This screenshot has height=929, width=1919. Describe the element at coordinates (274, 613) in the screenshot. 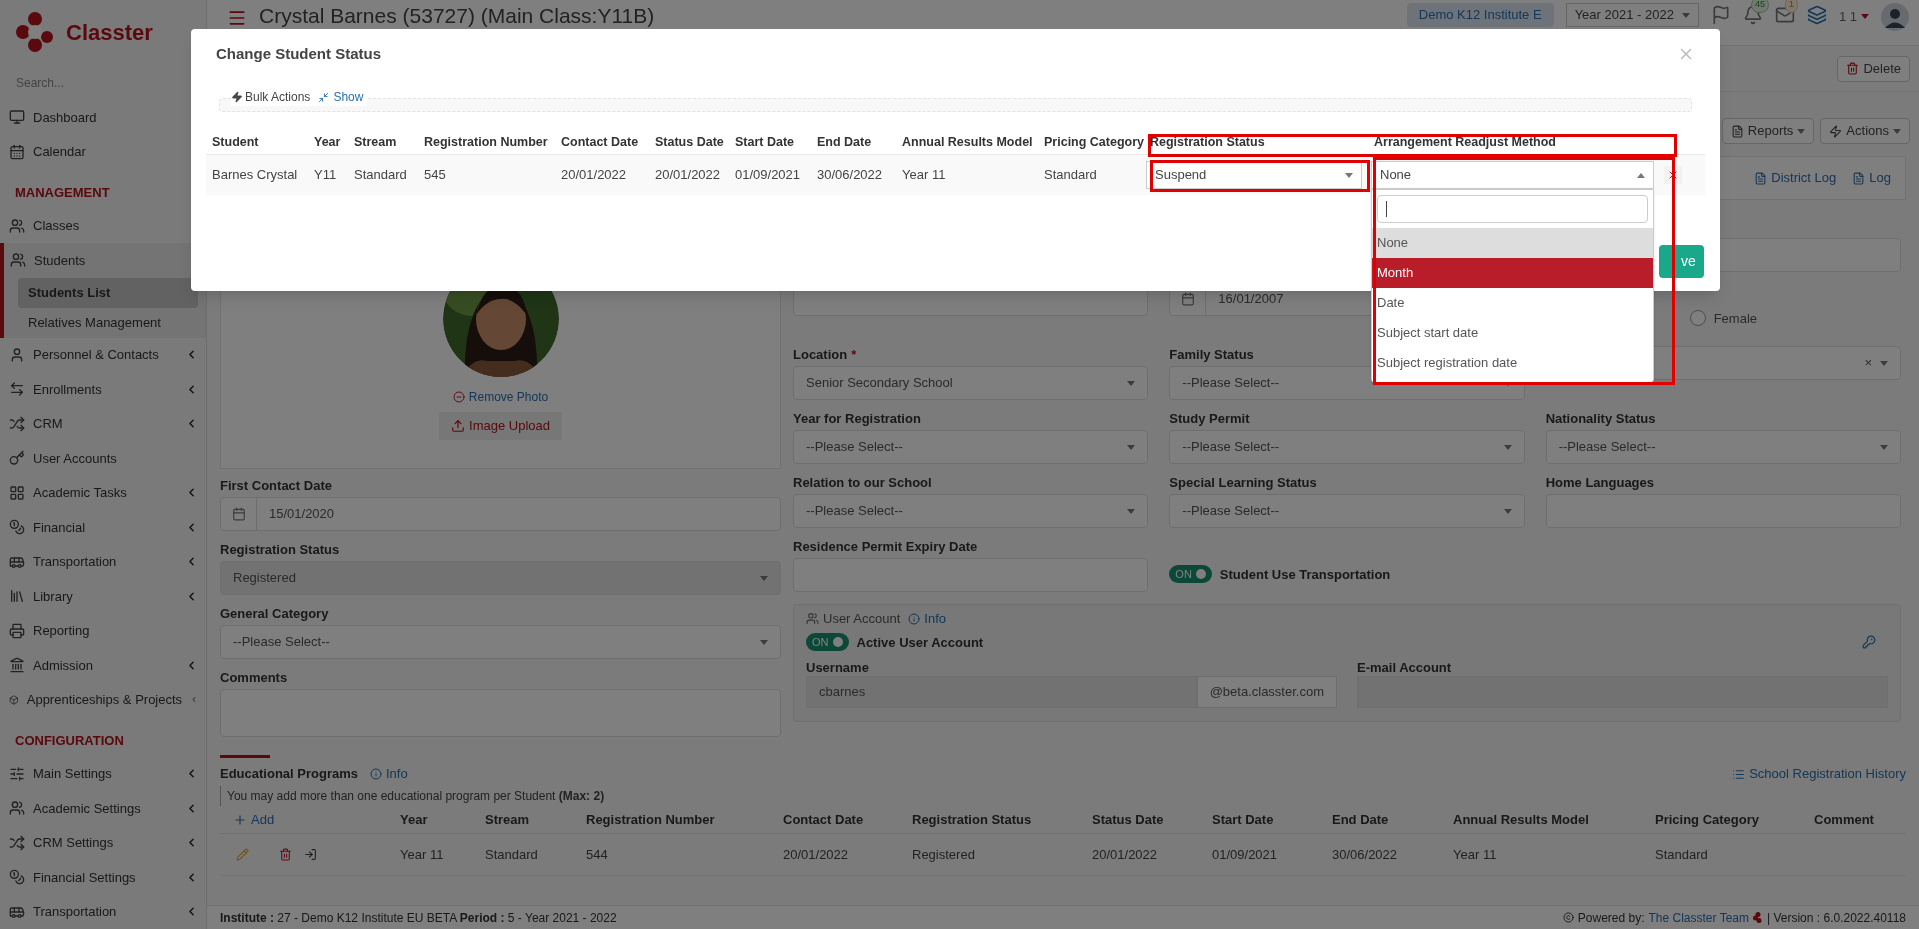

I see `field-label: General Category` at that location.